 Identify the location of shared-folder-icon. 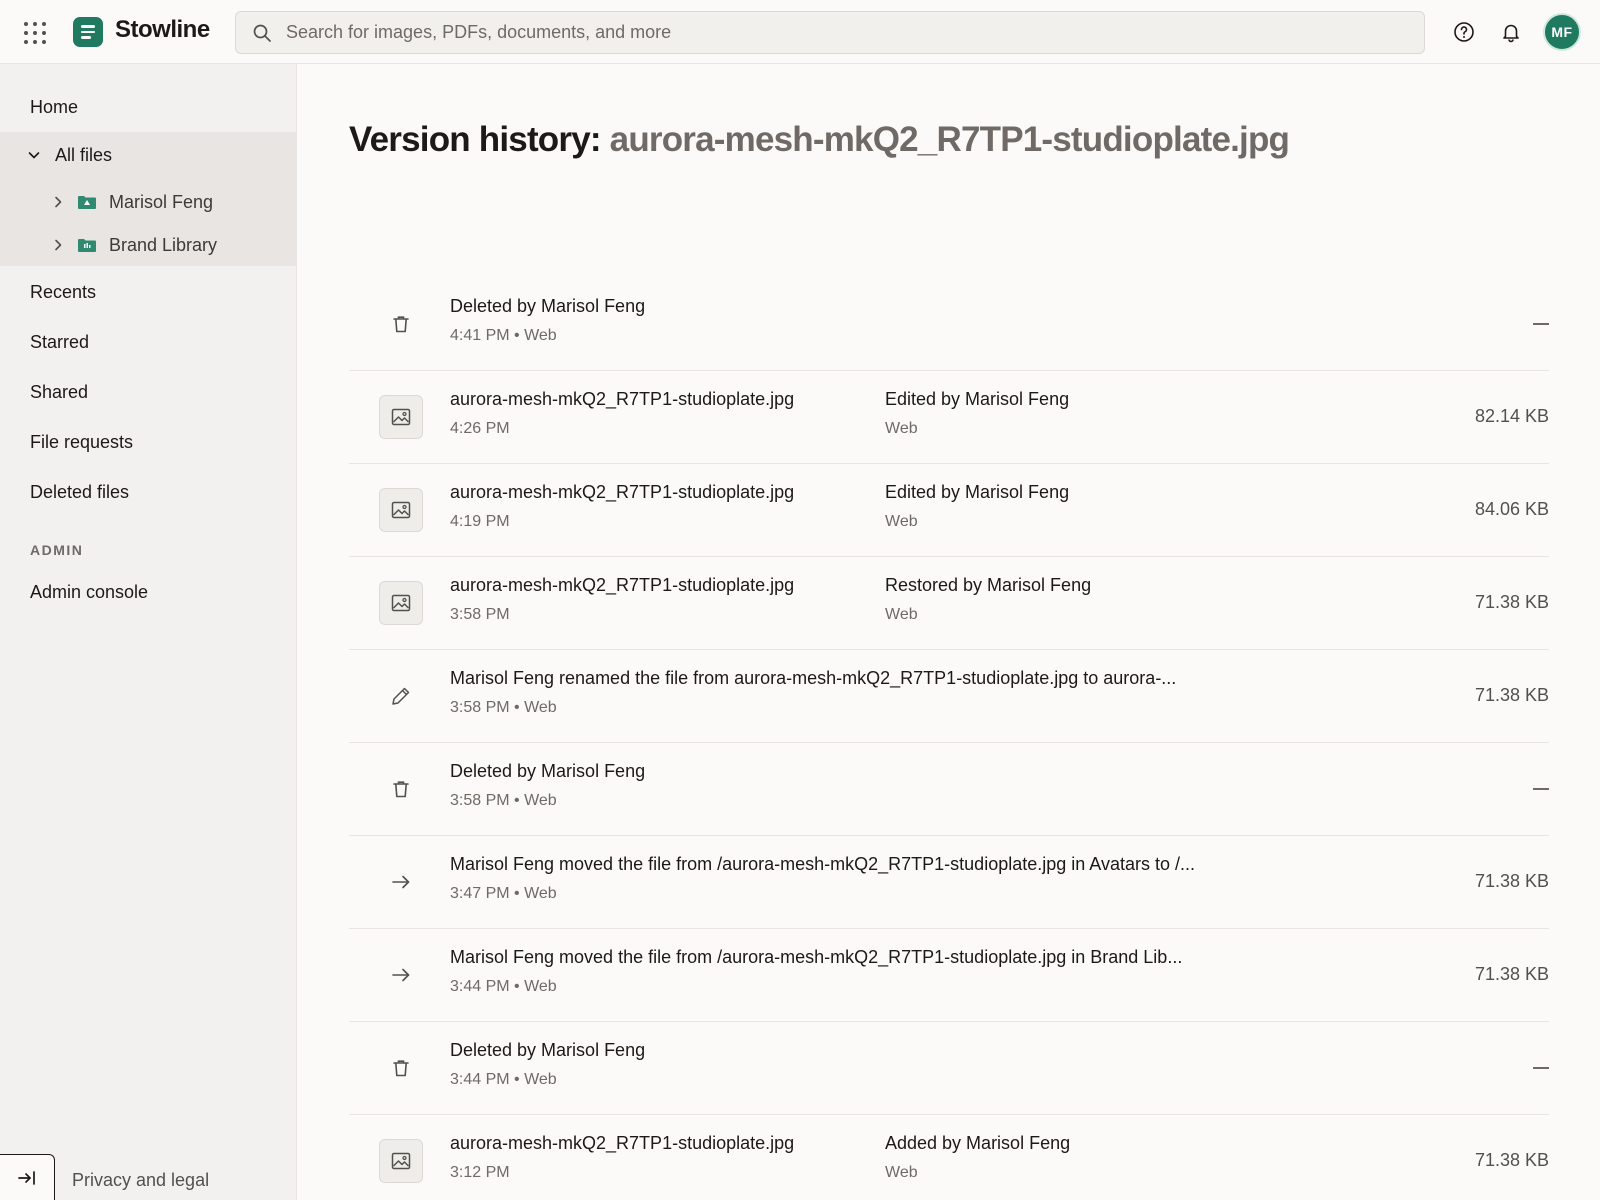
(87, 202).